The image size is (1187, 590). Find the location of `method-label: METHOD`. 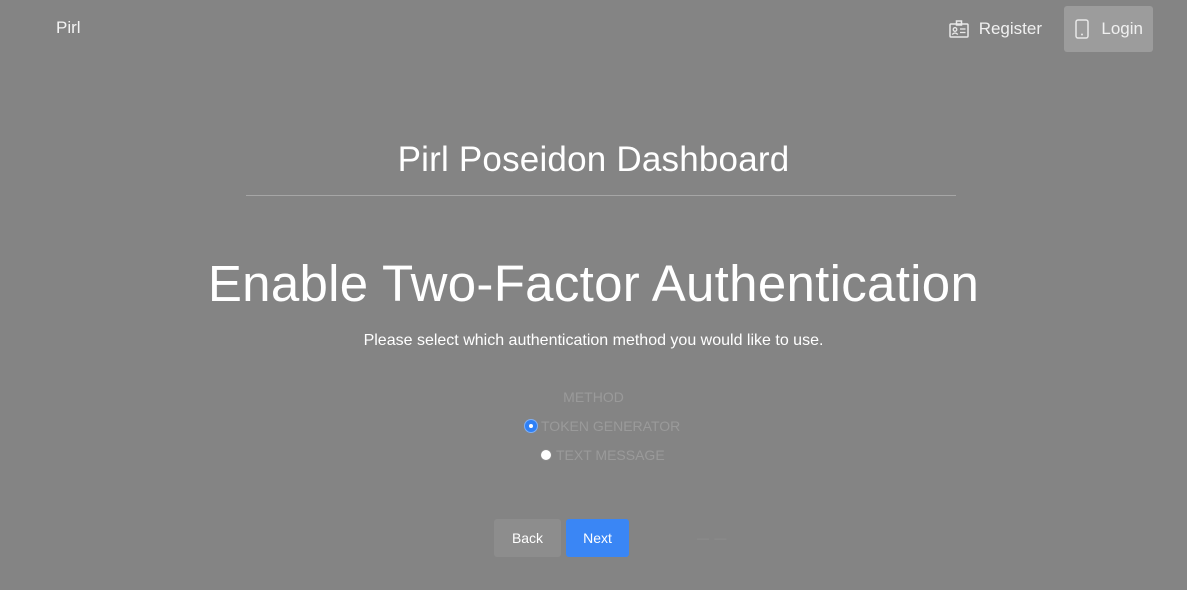

method-label: METHOD is located at coordinates (593, 397).